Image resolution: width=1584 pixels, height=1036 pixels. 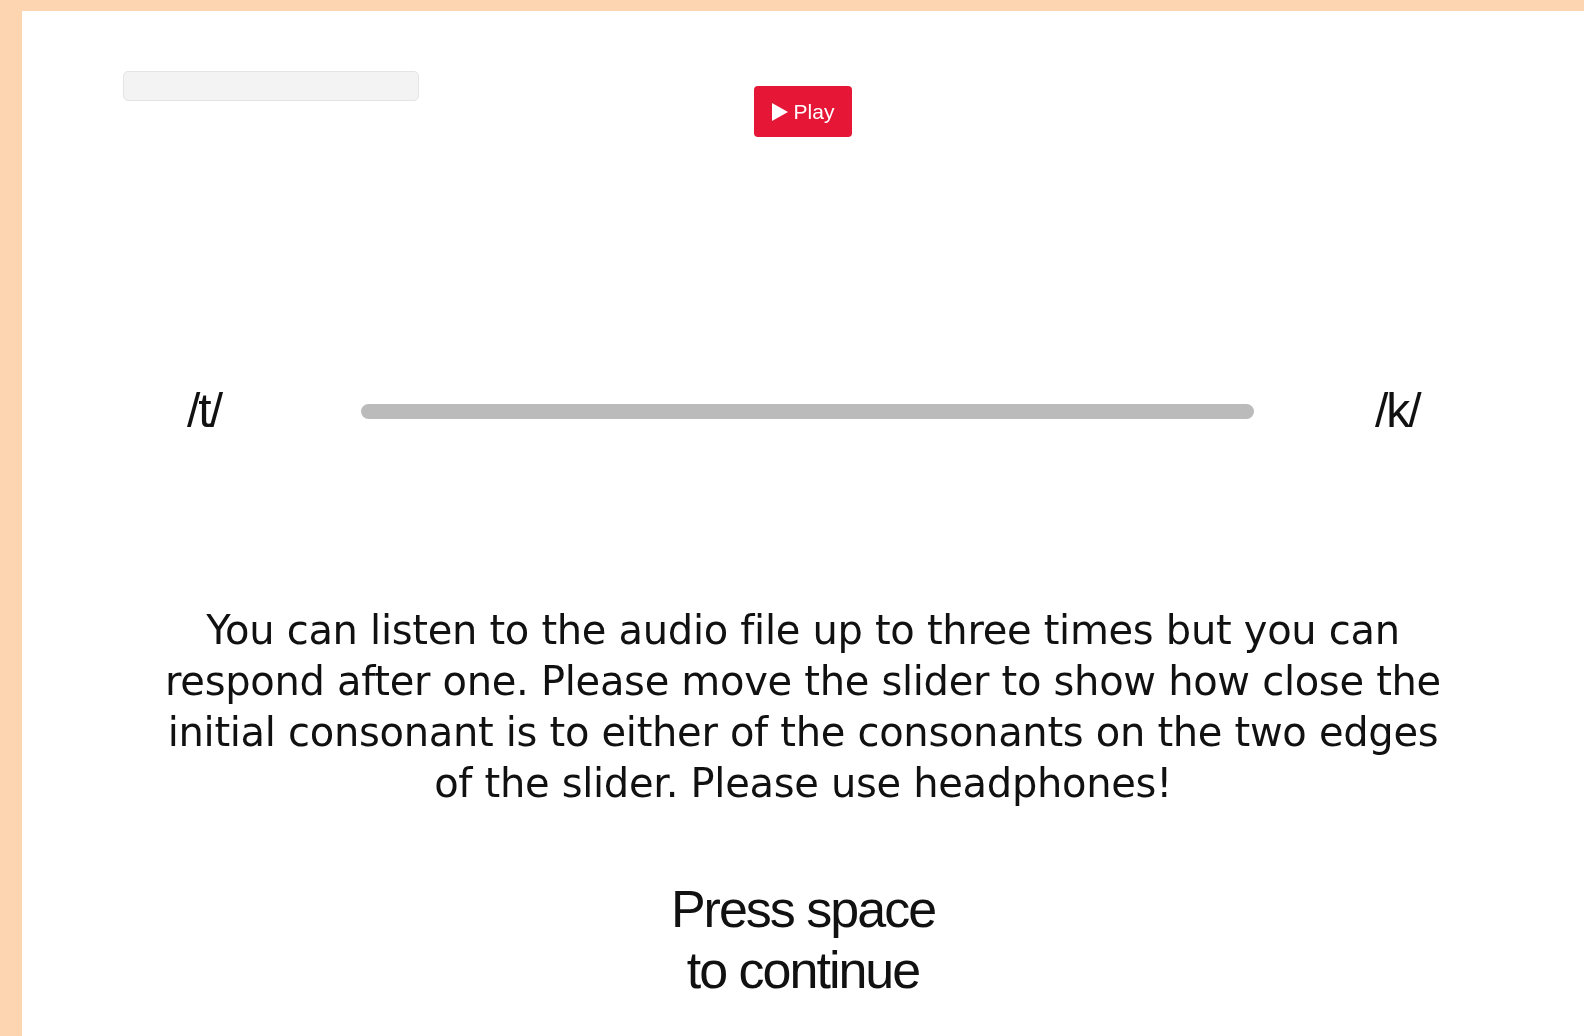 What do you see at coordinates (204, 410) in the screenshot?
I see `left-label: /t/` at bounding box center [204, 410].